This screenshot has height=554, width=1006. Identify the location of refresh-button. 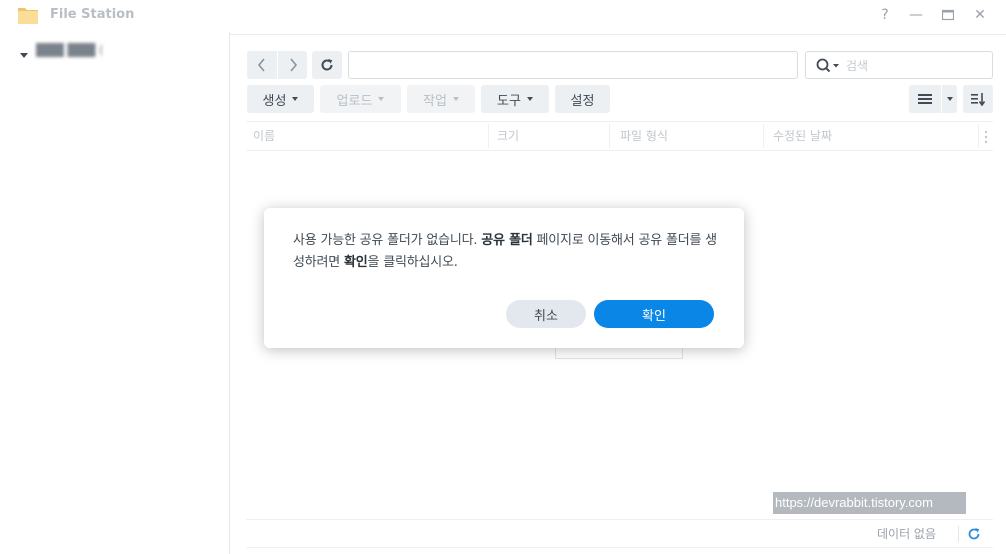
(327, 65).